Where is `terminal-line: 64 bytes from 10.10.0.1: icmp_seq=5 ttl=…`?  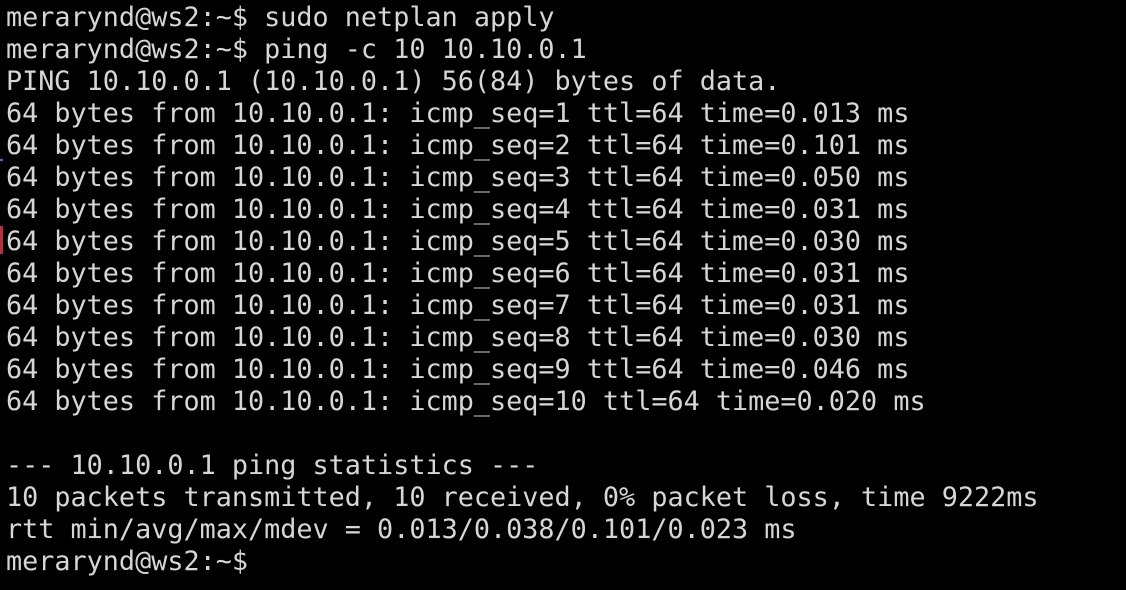 terminal-line: 64 bytes from 10.10.0.1: icmp_seq=5 ttl=… is located at coordinates (458, 241).